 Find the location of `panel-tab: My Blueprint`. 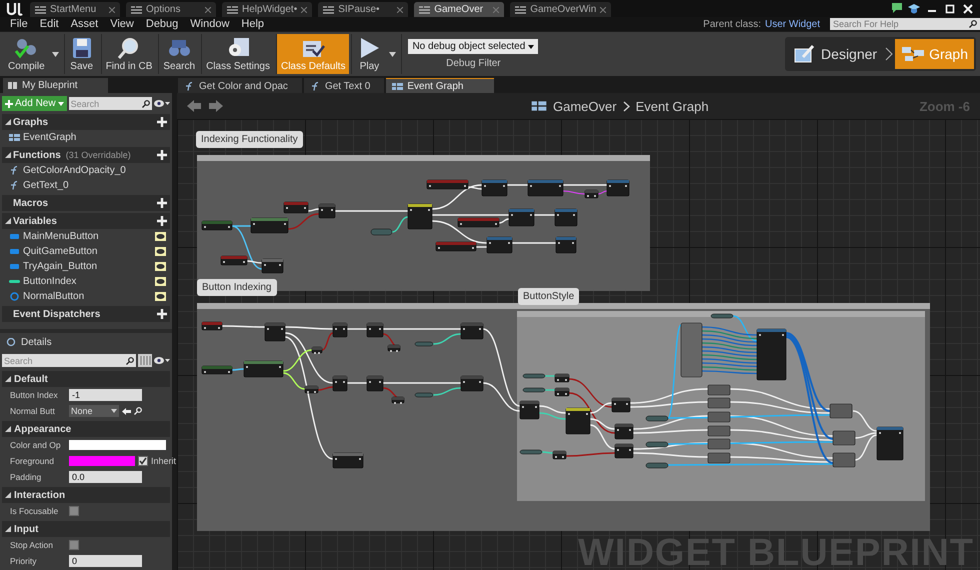

panel-tab: My Blueprint is located at coordinates (55, 85).